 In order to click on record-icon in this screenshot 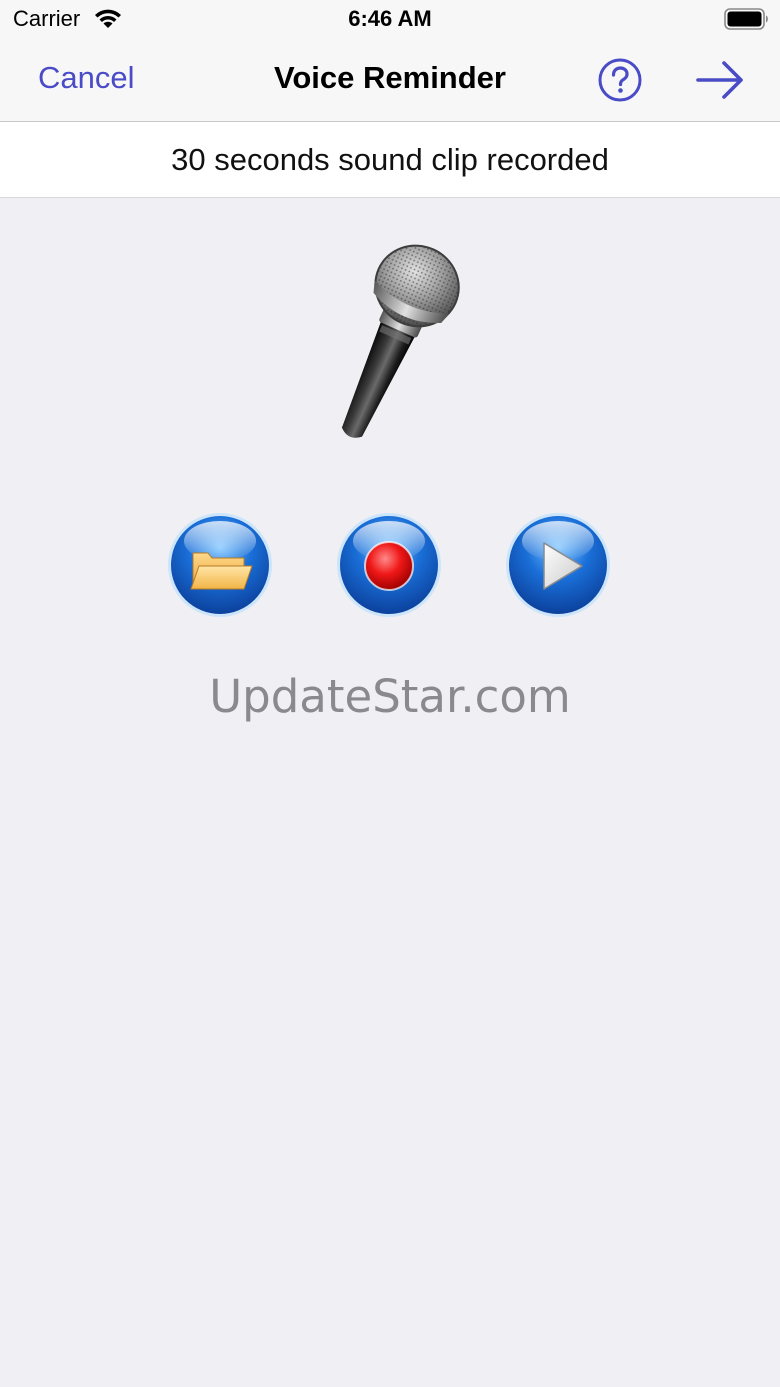, I will do `click(389, 566)`.